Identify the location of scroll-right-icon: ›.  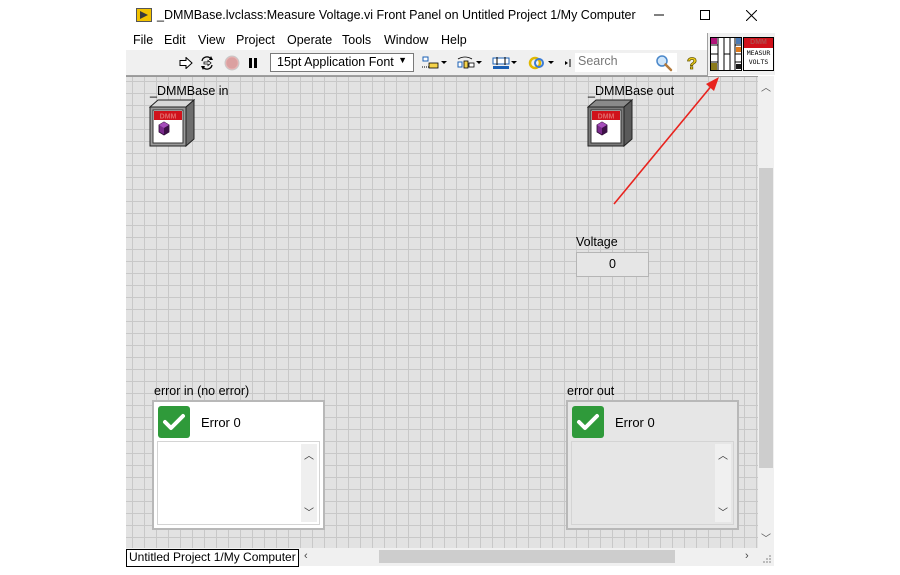
(747, 556).